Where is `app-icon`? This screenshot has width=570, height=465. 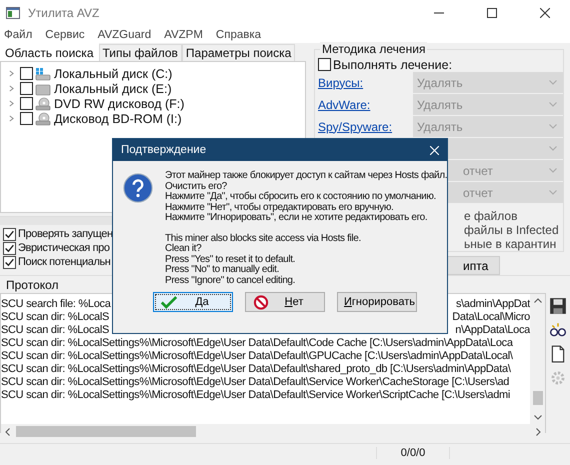
app-icon is located at coordinates (13, 13).